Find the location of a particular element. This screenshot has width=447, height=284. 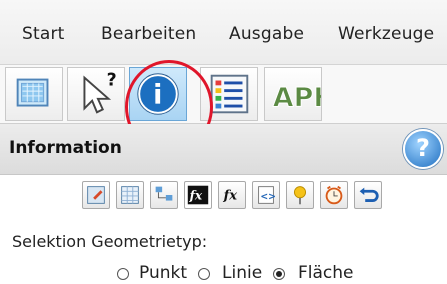

edit-table-button is located at coordinates (96, 195).